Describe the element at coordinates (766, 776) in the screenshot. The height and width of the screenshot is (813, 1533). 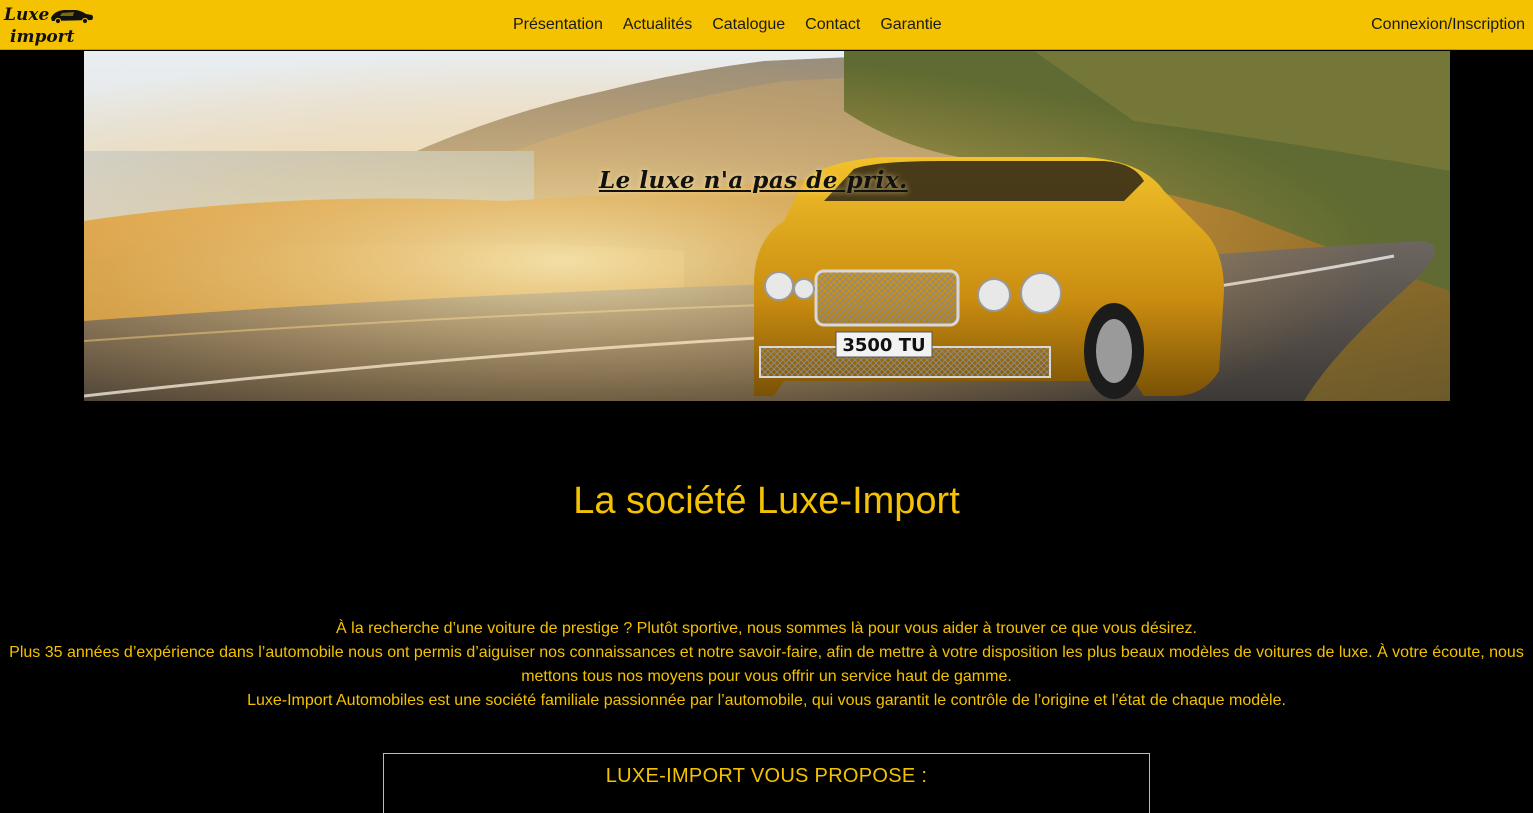
I see `offer-title: LUXE-IMPORT VOUS PROPOSE :` at that location.